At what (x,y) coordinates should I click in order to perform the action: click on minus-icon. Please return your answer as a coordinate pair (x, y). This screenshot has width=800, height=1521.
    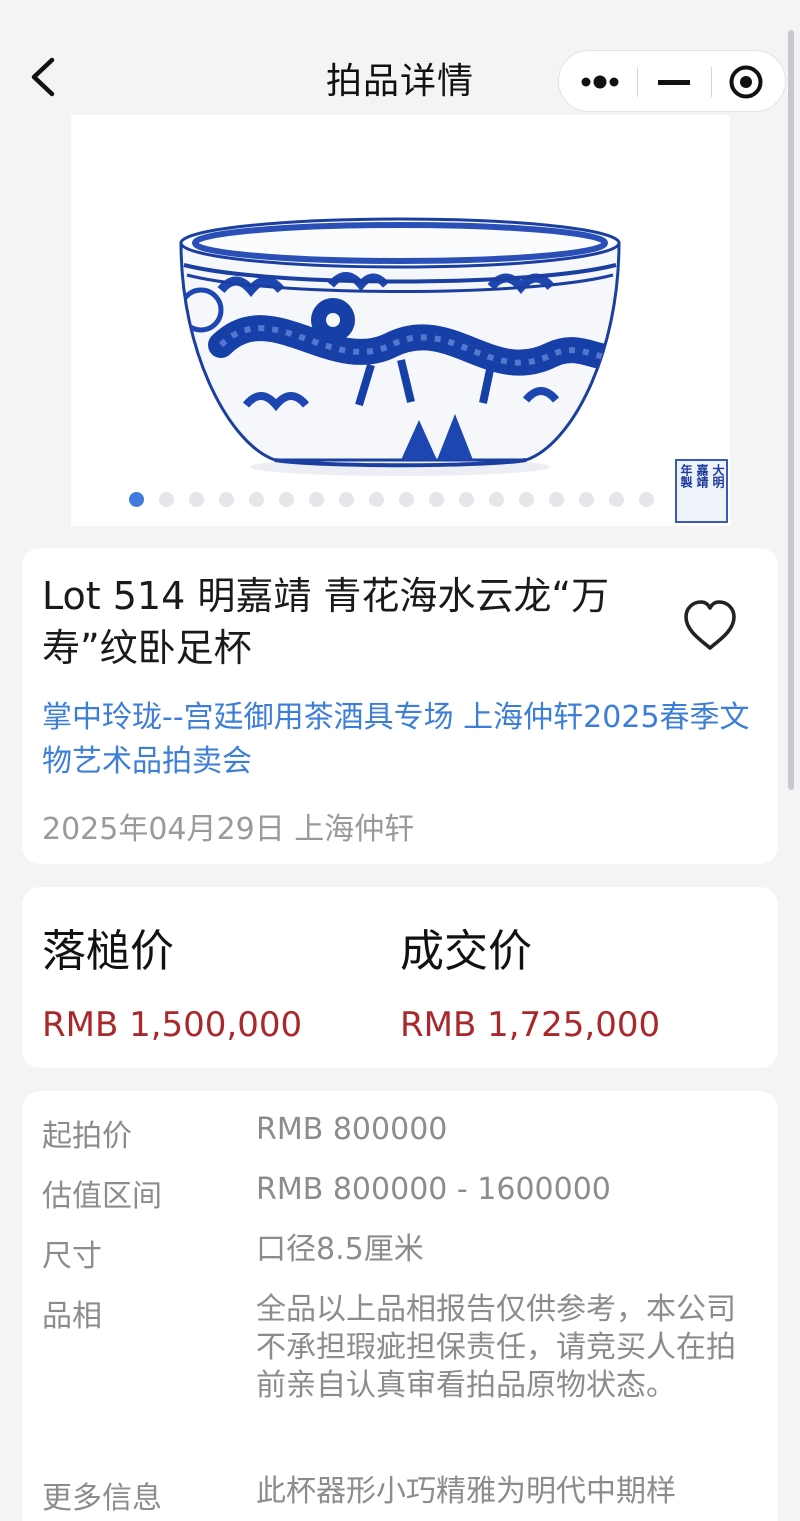
    Looking at the image, I should click on (674, 82).